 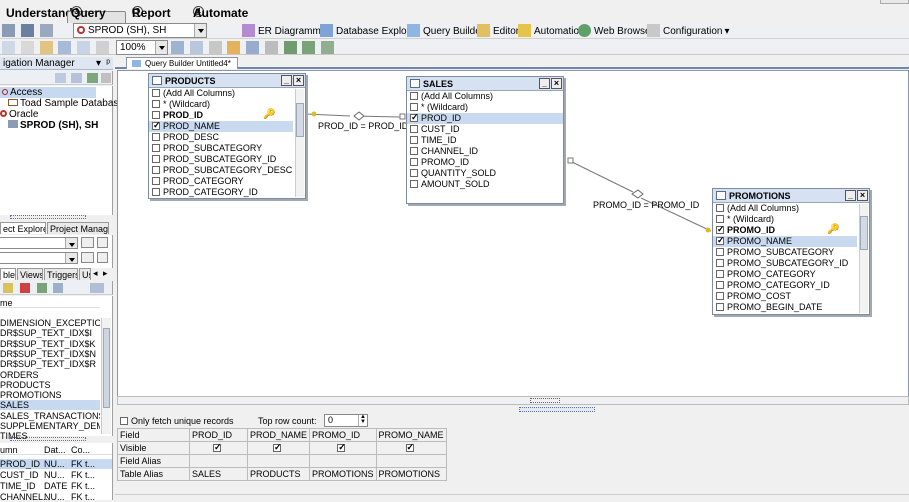 What do you see at coordinates (46, 47) in the screenshot?
I see `paste-icon` at bounding box center [46, 47].